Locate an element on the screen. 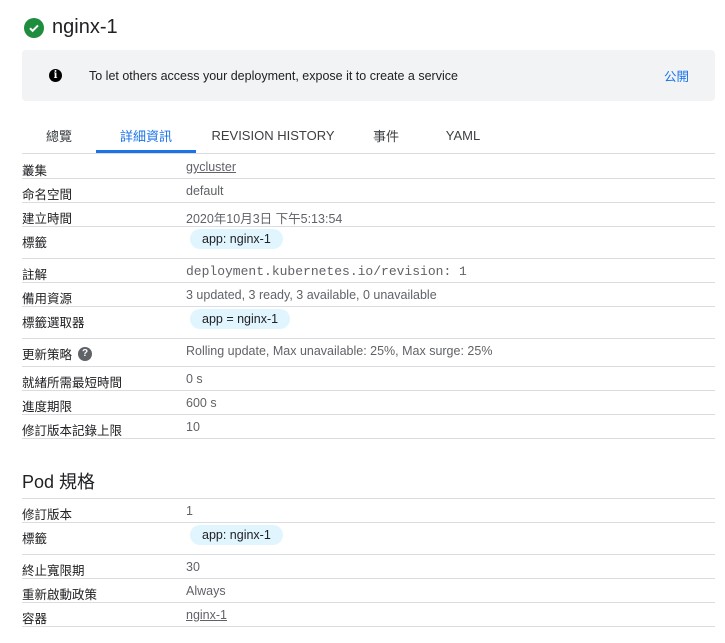  row-restart: 重新啟動政策 Always is located at coordinates (368, 591).